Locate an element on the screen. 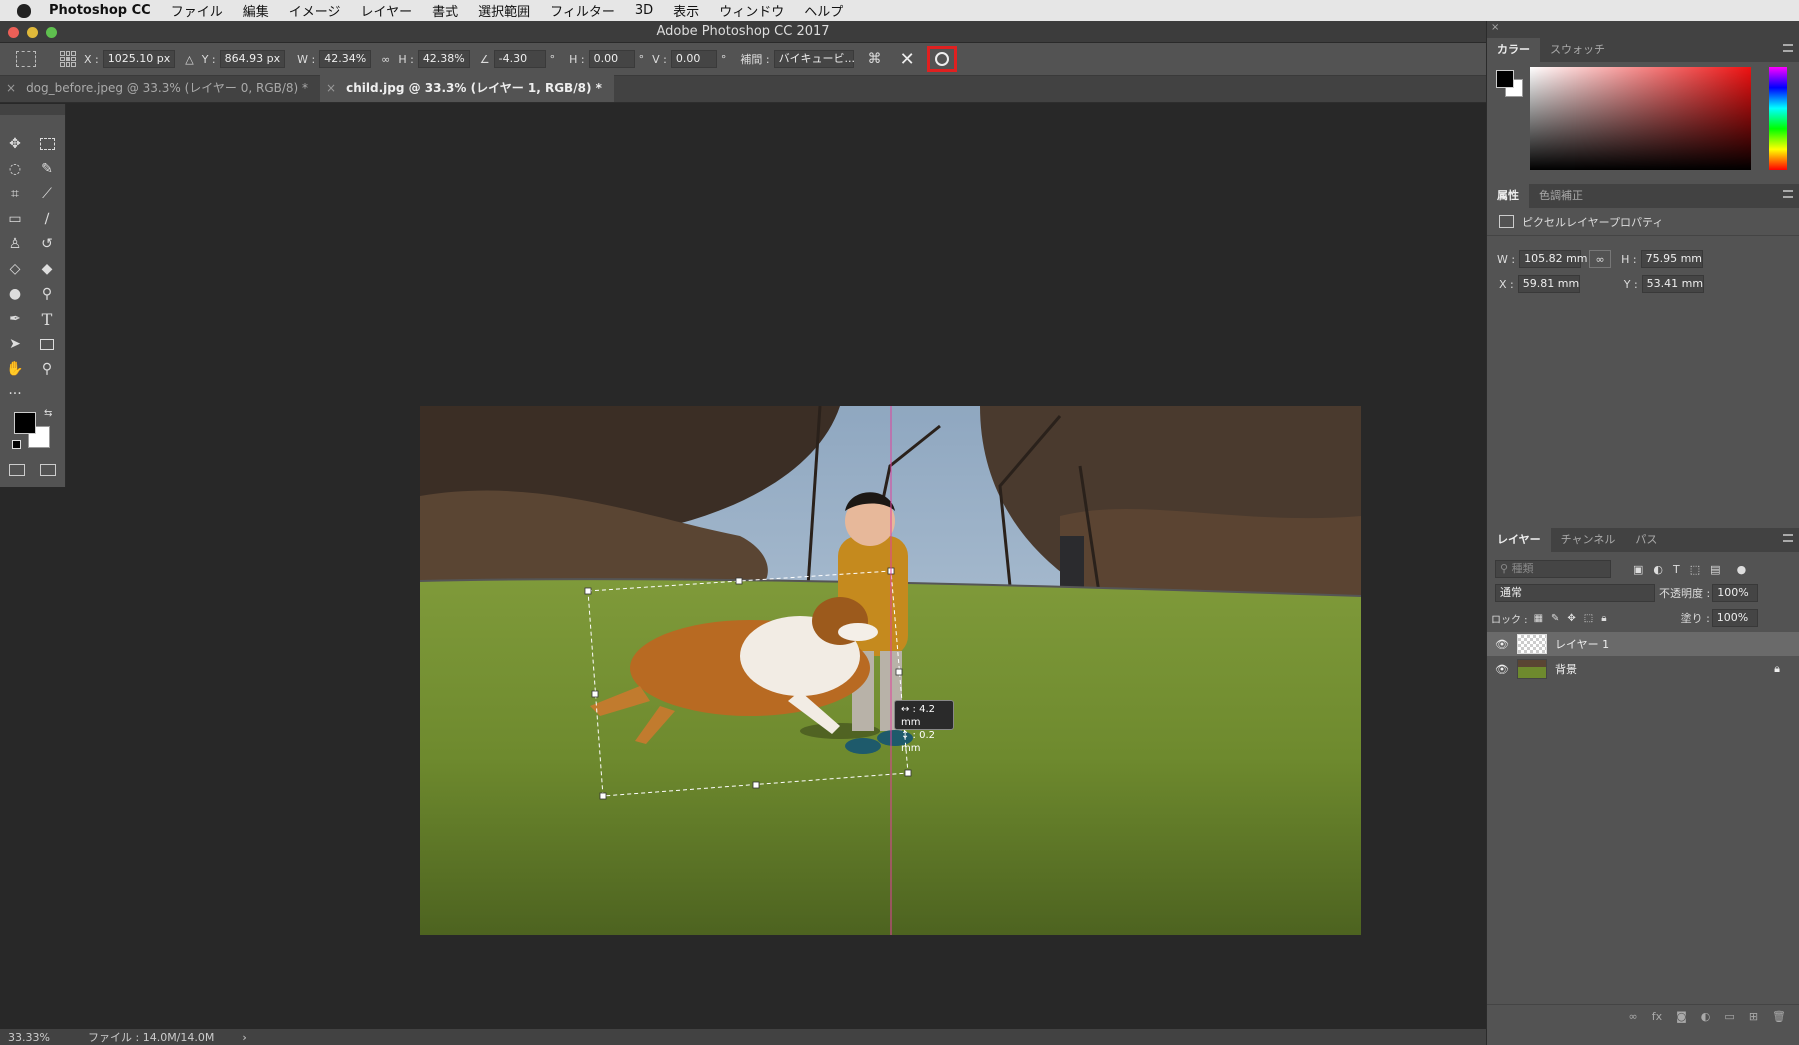 The image size is (1799, 1045). tab-channels: チャンネル is located at coordinates (1588, 540).